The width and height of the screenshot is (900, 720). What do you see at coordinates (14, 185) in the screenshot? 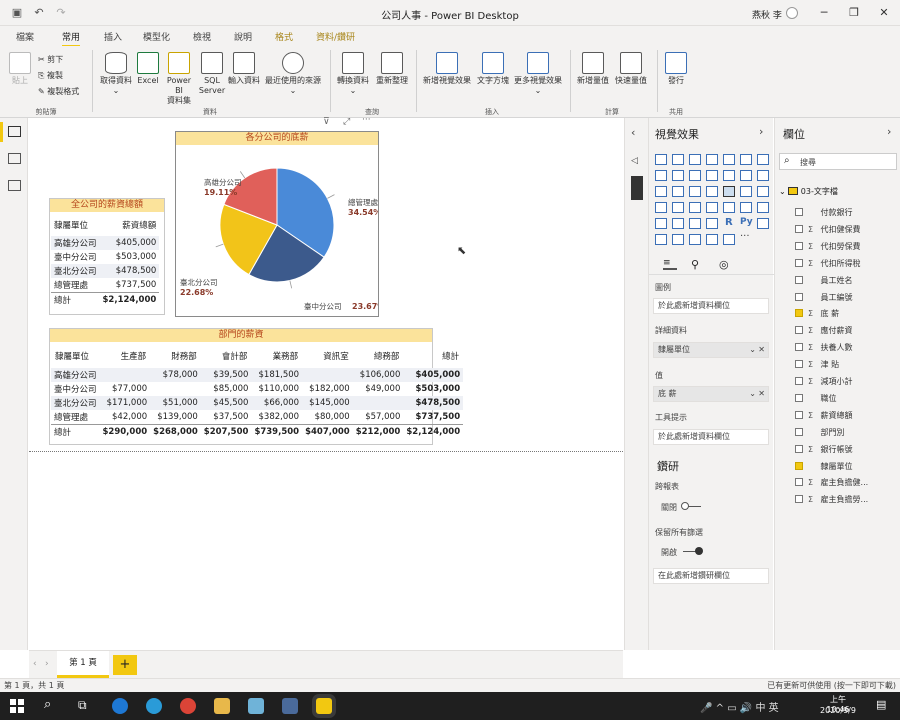
I see `model-view-icon` at bounding box center [14, 185].